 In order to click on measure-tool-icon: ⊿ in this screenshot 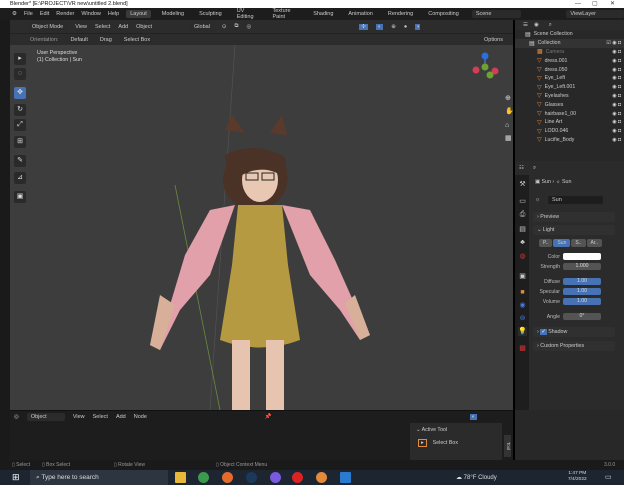, I will do `click(20, 178)`.